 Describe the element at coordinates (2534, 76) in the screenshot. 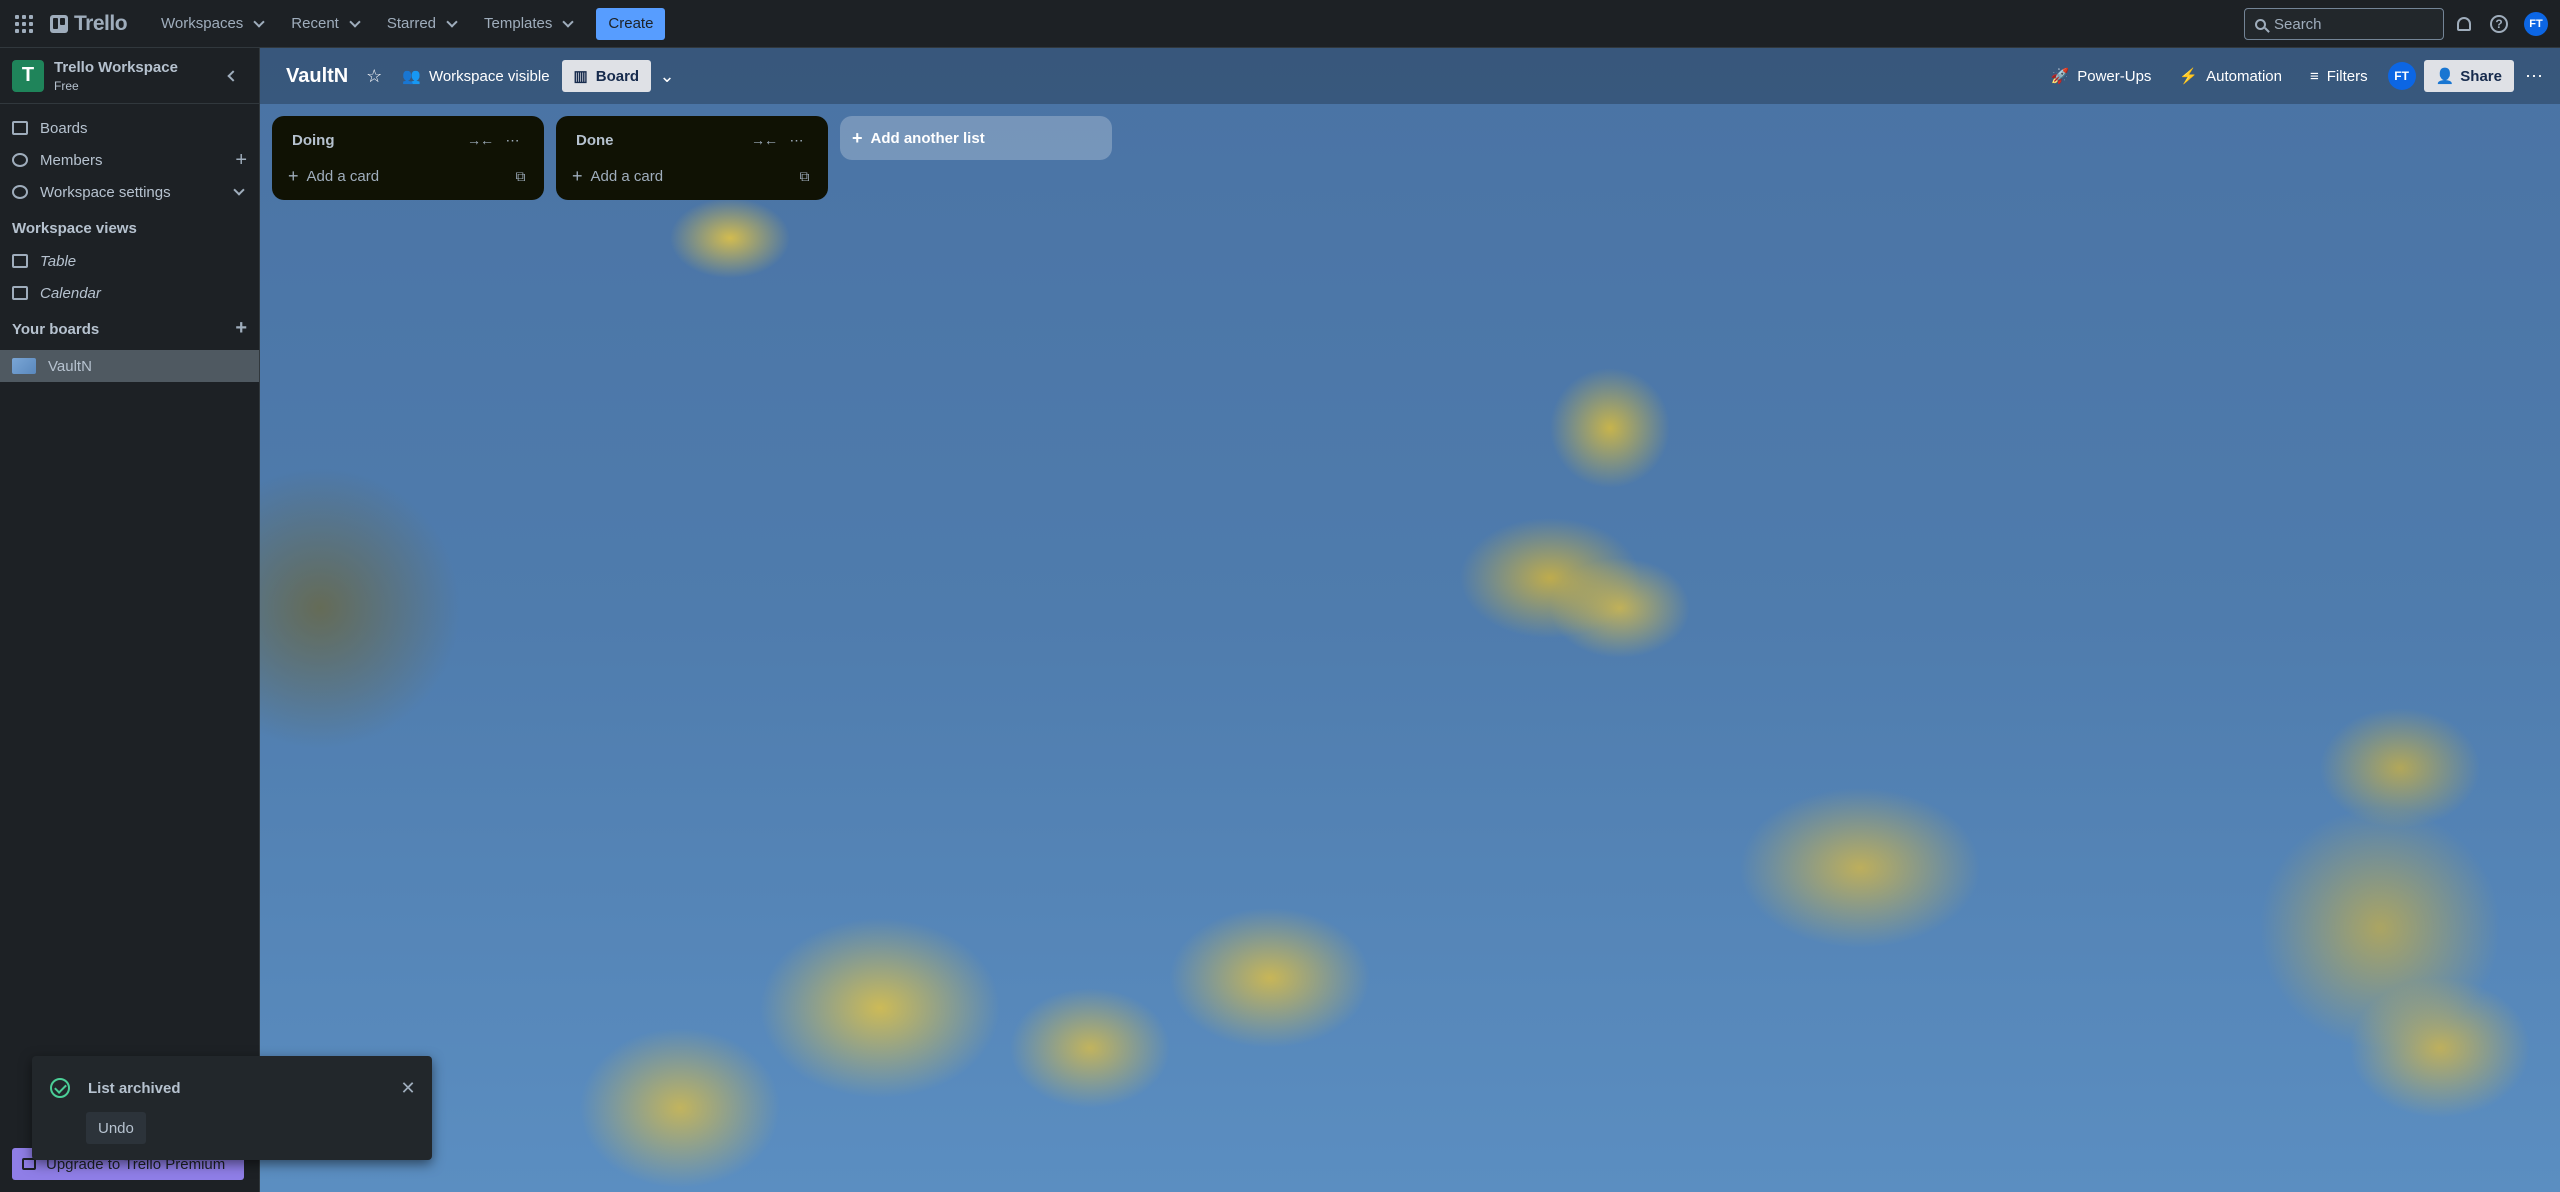

I see `more-options-icon: ⋯` at that location.